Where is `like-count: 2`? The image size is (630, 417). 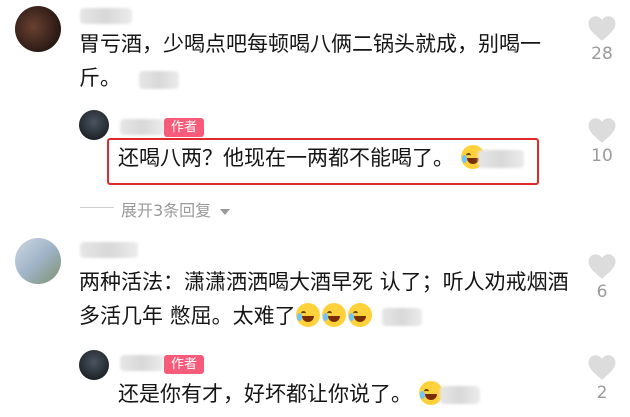 like-count: 2 is located at coordinates (602, 393).